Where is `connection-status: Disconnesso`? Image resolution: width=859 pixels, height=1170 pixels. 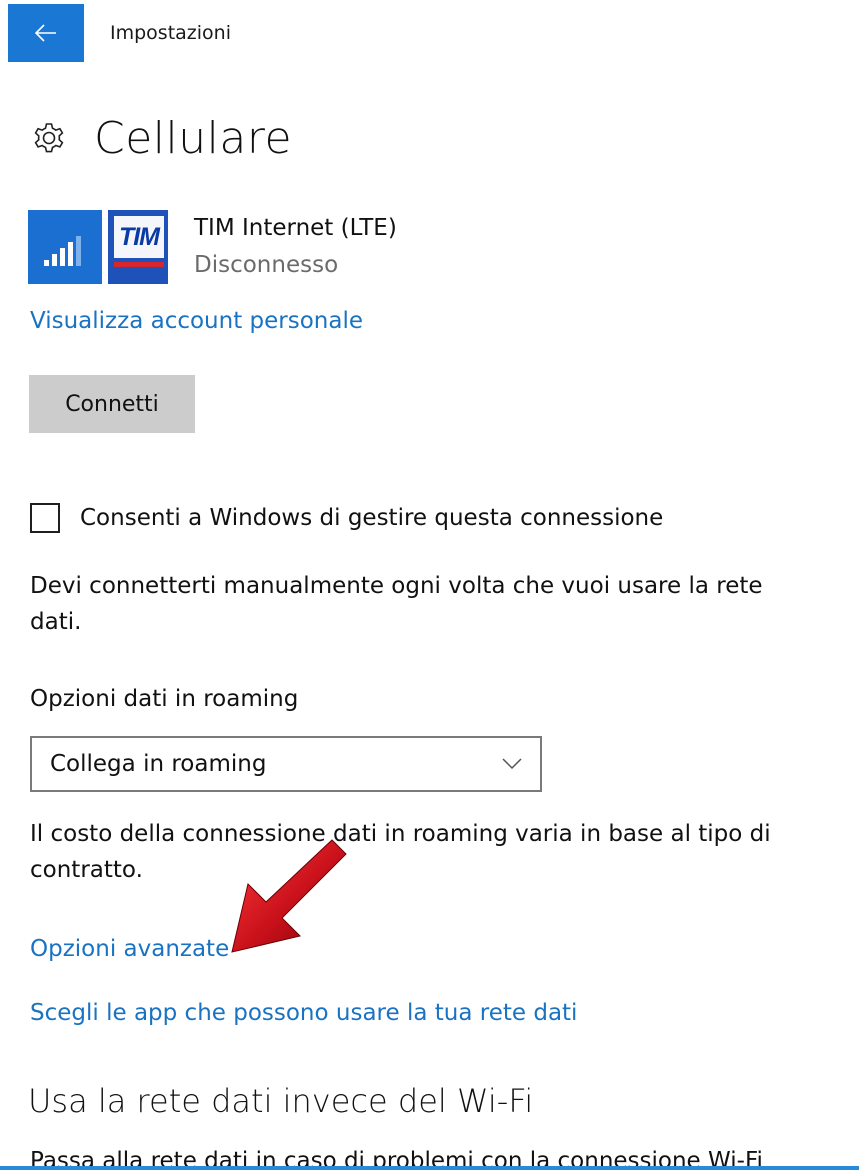 connection-status: Disconnesso is located at coordinates (266, 265).